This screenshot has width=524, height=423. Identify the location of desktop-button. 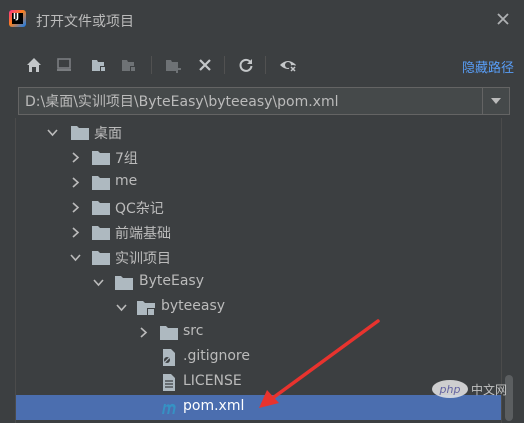
(64, 65).